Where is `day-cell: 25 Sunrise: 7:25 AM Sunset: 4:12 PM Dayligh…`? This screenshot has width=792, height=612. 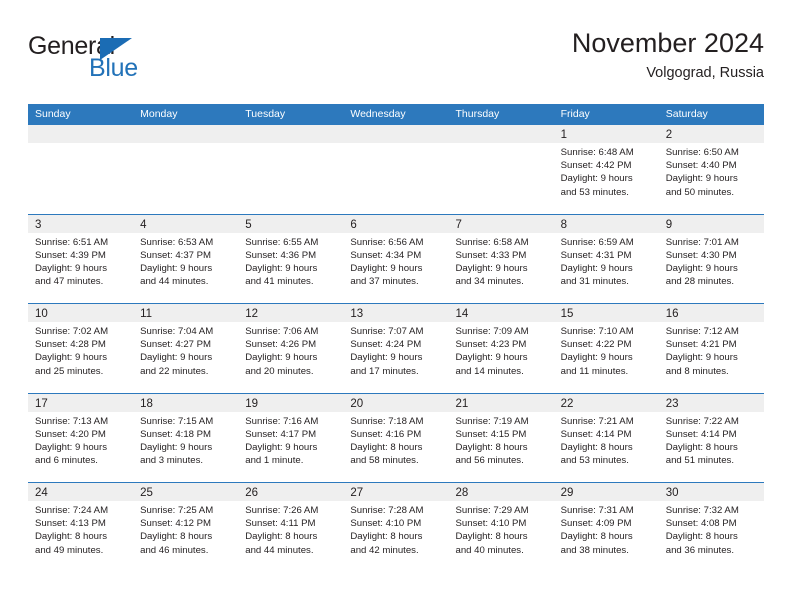 day-cell: 25 Sunrise: 7:25 AM Sunset: 4:12 PM Dayligh… is located at coordinates (186, 527).